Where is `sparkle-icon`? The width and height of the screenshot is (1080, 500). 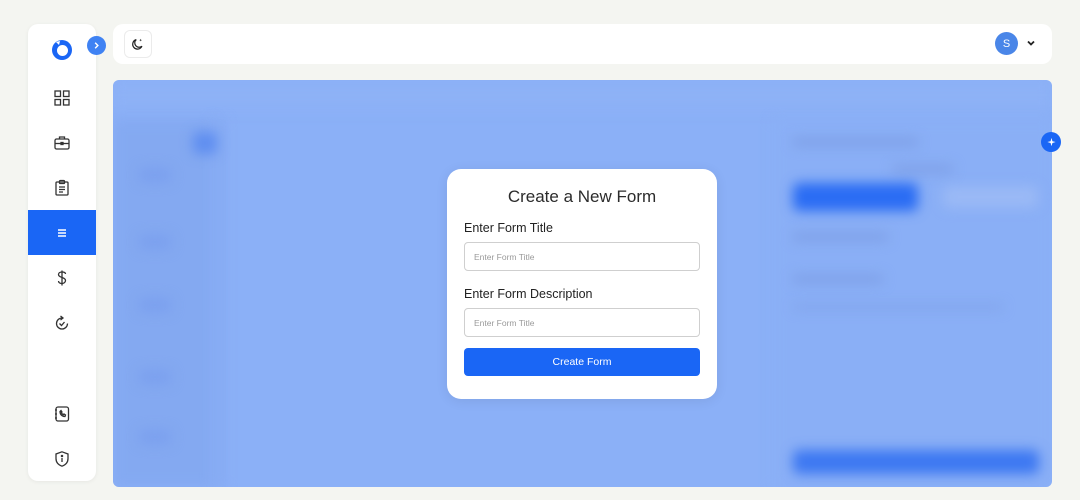
sparkle-icon is located at coordinates (1051, 141).